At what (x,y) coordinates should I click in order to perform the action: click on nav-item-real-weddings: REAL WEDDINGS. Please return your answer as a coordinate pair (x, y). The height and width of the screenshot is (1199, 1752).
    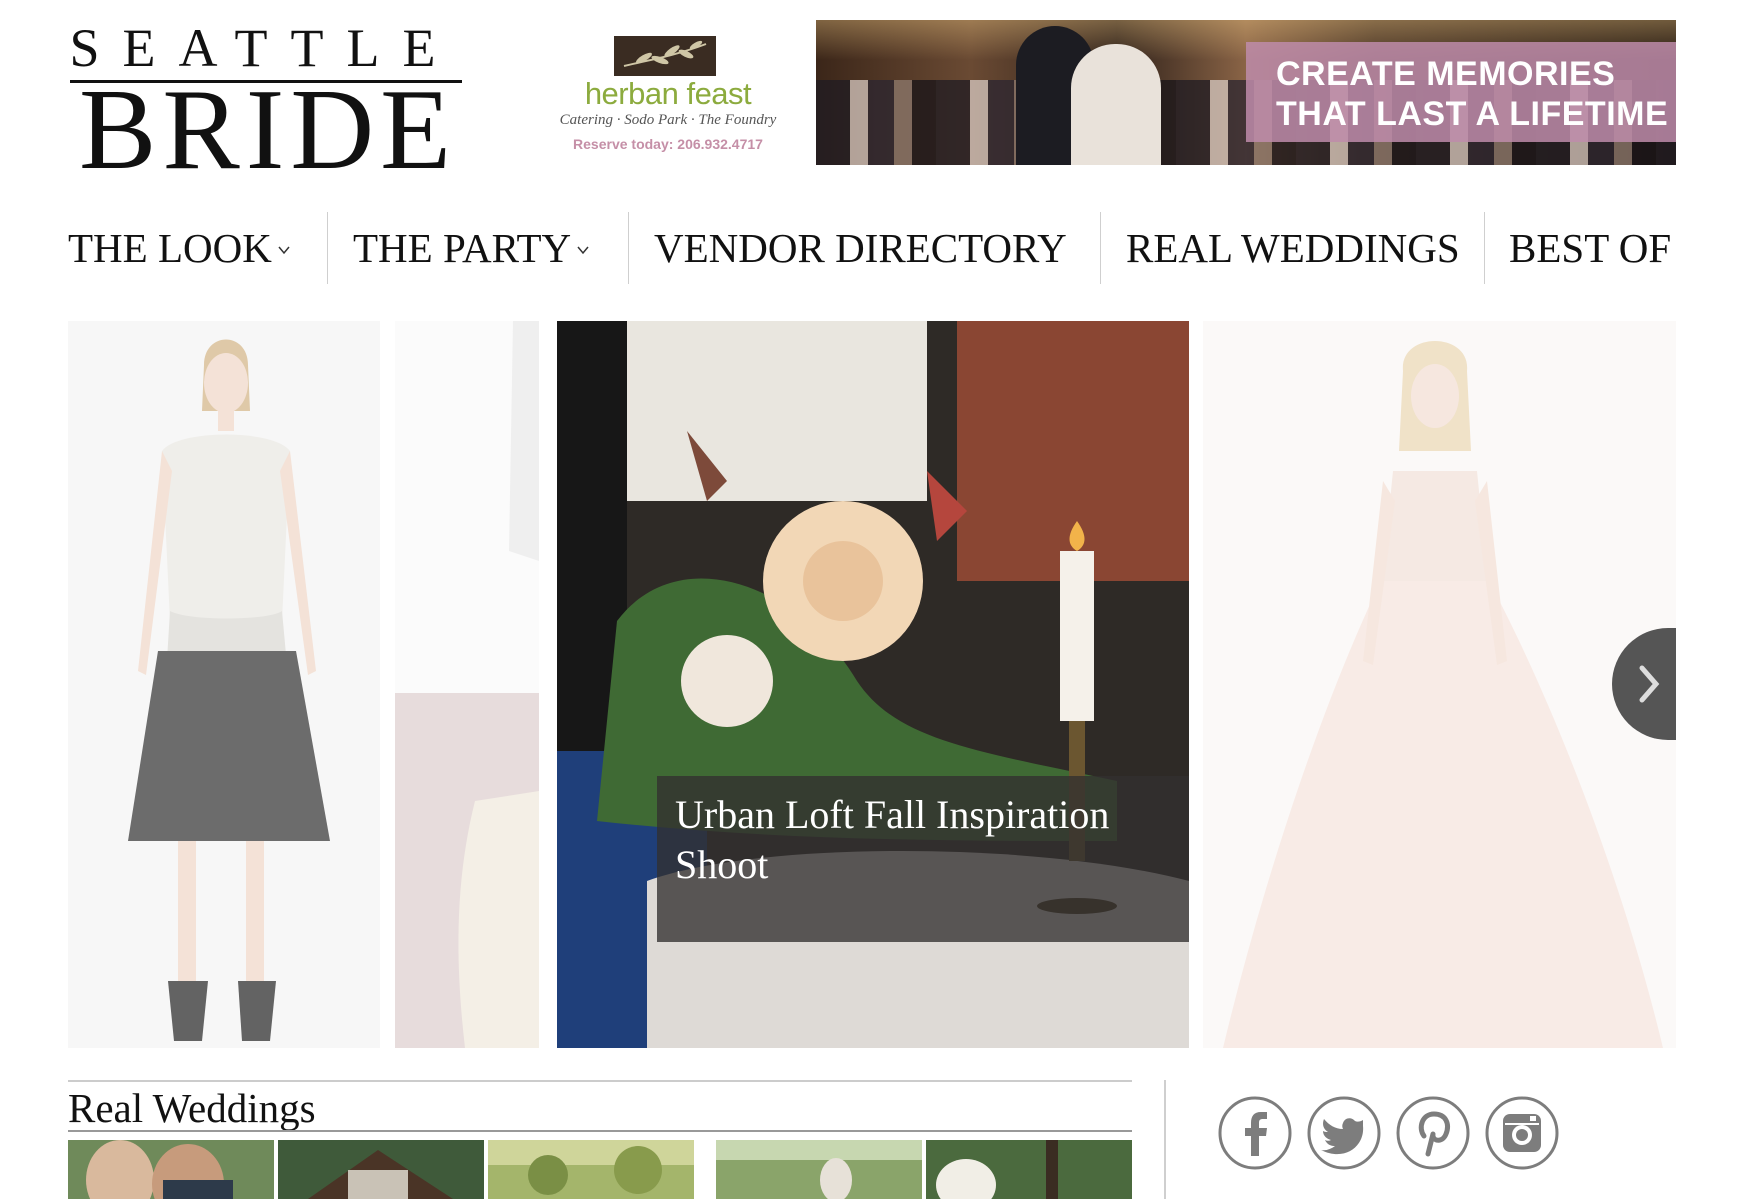
    Looking at the image, I should click on (1293, 248).